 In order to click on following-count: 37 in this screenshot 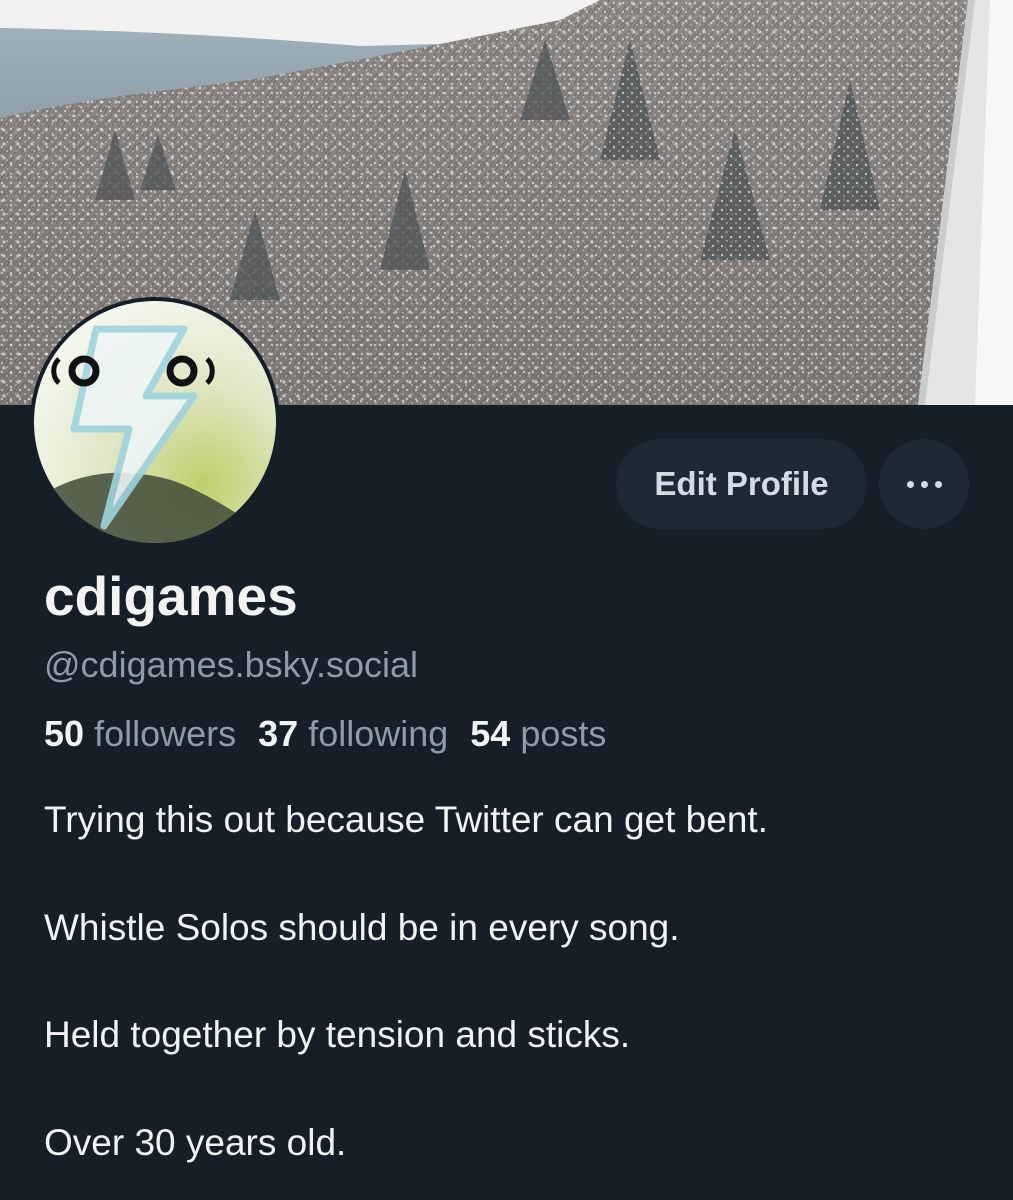, I will do `click(278, 733)`.